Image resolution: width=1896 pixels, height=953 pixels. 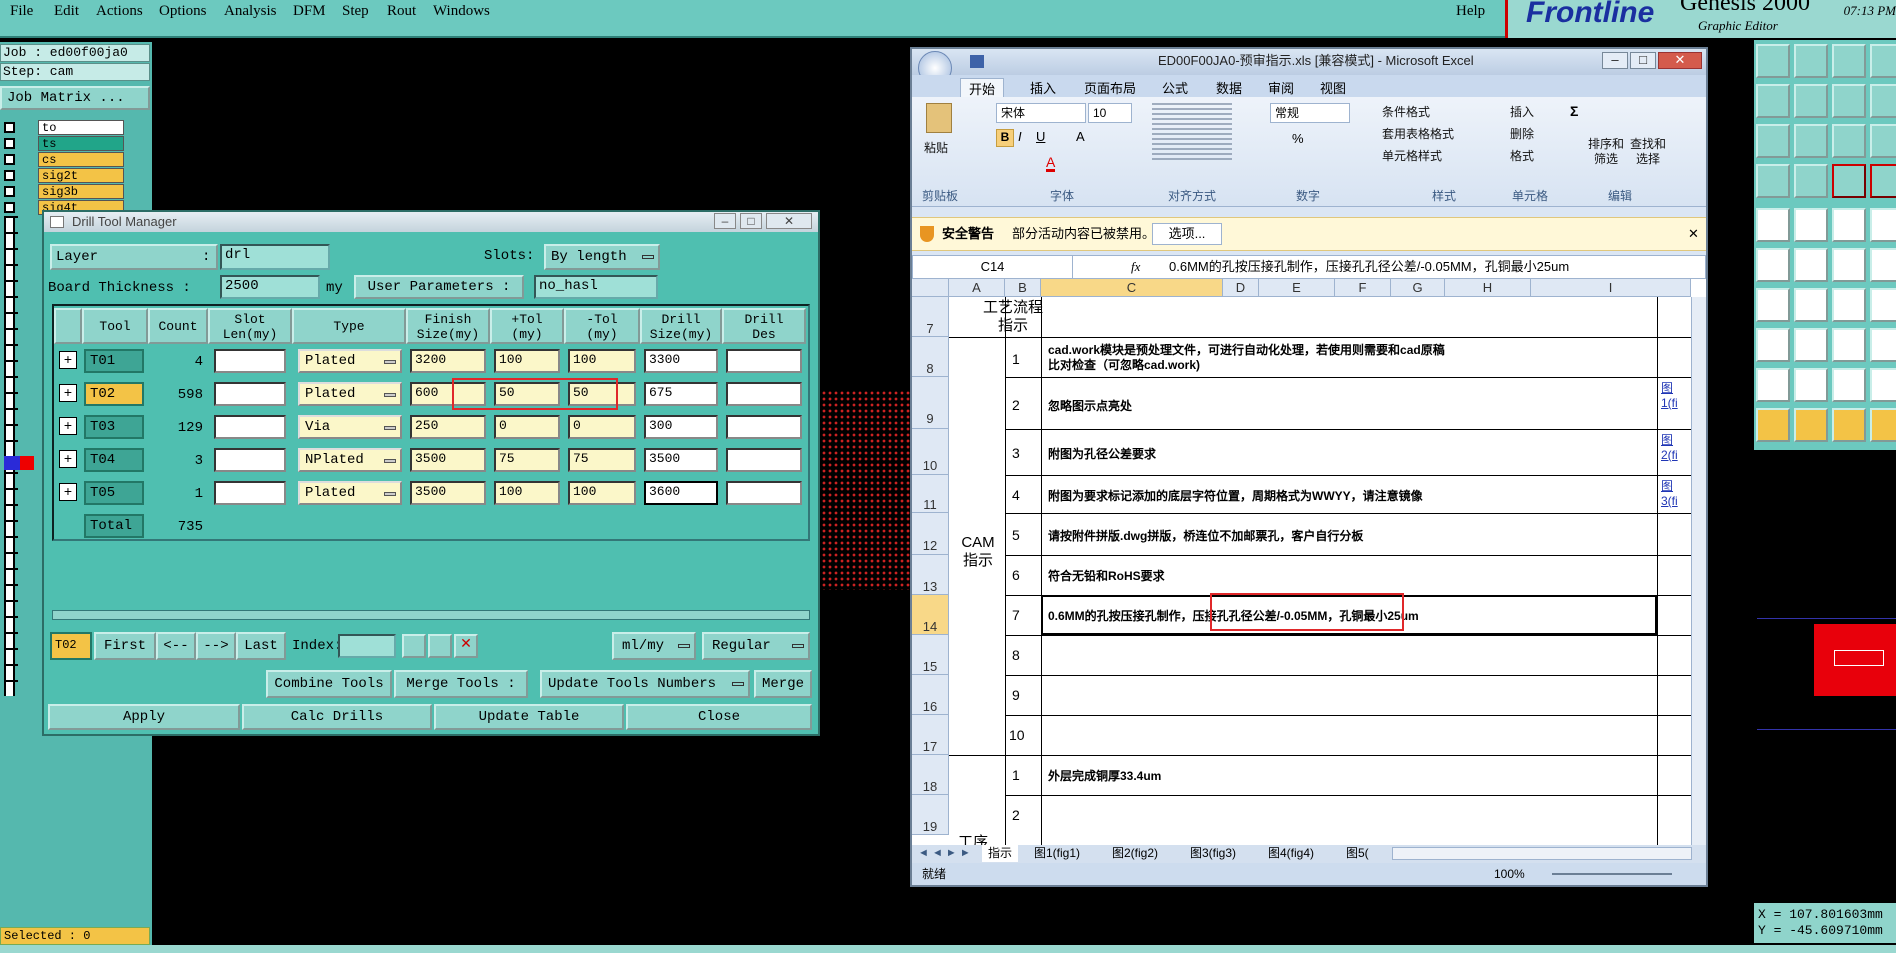 What do you see at coordinates (1412, 155) in the screenshot?
I see `cell-style-button: 单元格样式` at bounding box center [1412, 155].